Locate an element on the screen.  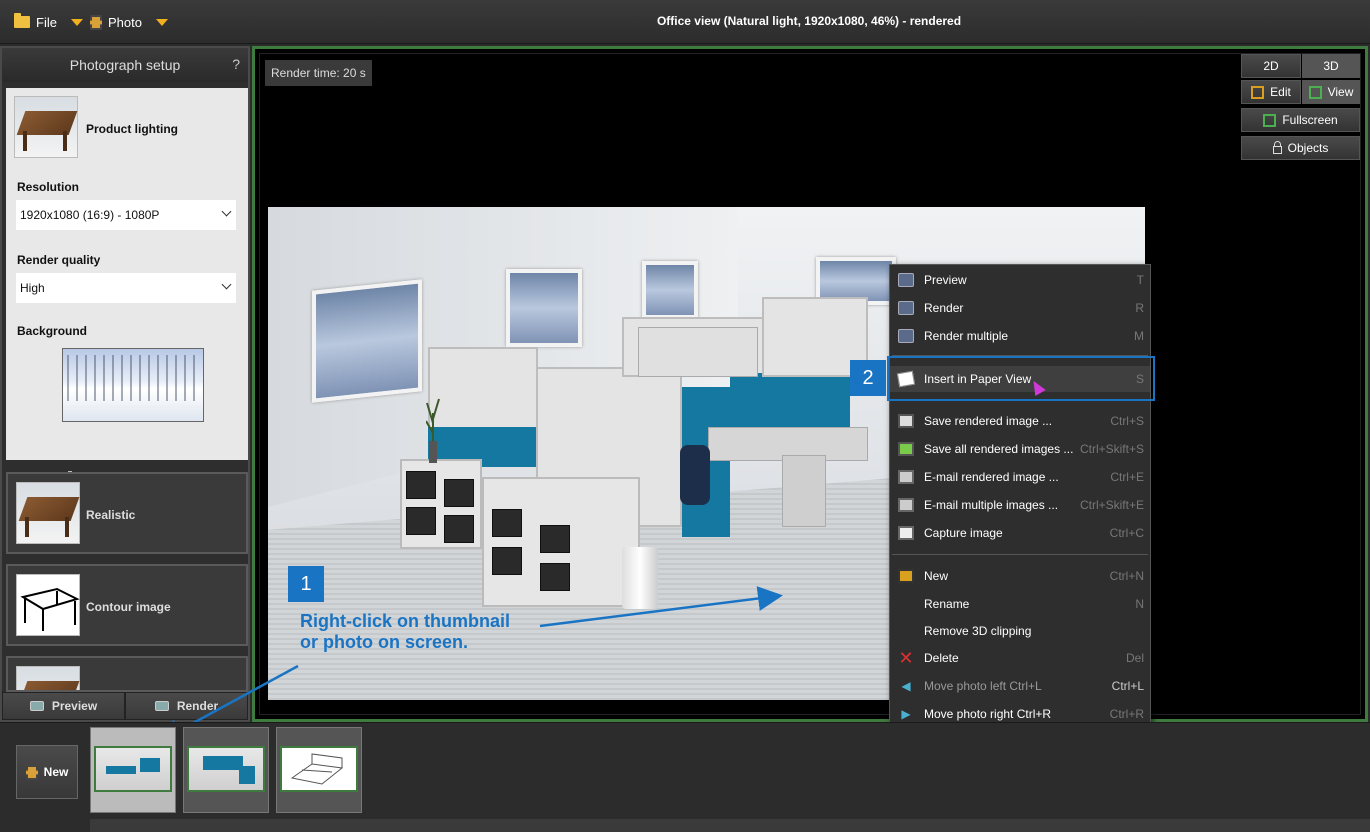
new-photo-button: New is located at coordinates (47, 772).